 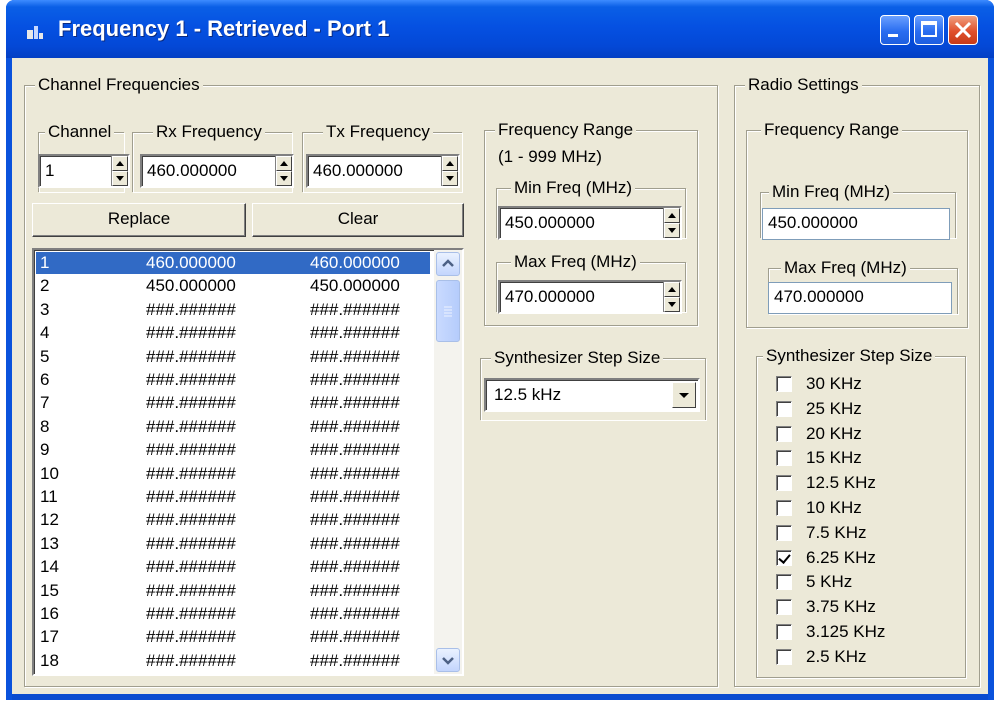 I want to click on tx-up-button, so click(x=450, y=163).